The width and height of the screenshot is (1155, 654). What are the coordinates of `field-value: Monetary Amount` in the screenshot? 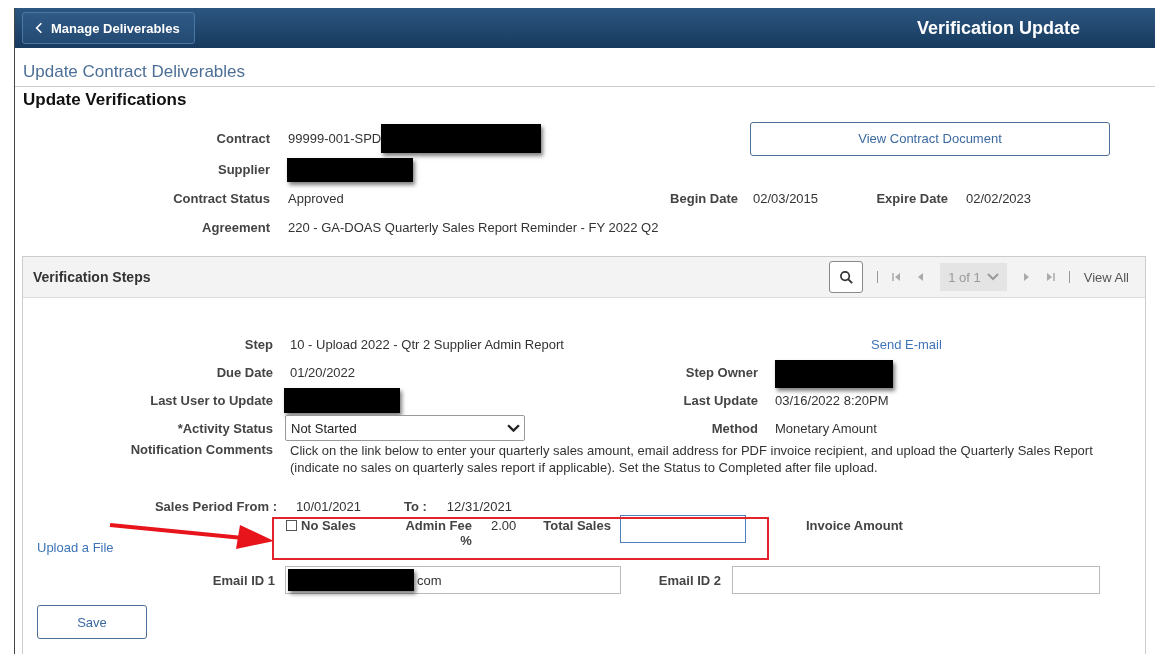 It's located at (826, 428).